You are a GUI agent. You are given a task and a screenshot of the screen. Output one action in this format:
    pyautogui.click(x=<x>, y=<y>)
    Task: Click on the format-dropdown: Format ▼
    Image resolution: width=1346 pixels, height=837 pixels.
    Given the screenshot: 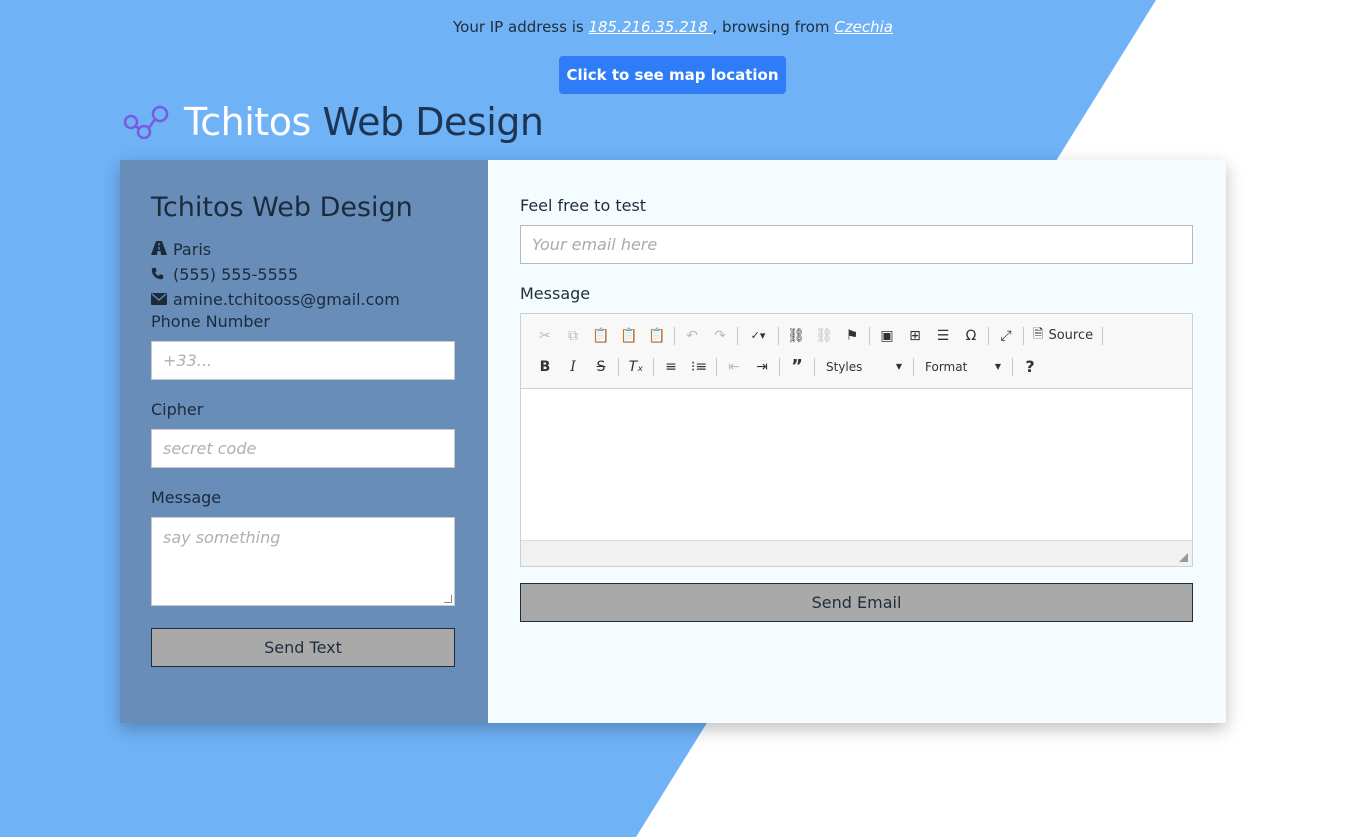 What is the action you would take?
    pyautogui.click(x=963, y=367)
    